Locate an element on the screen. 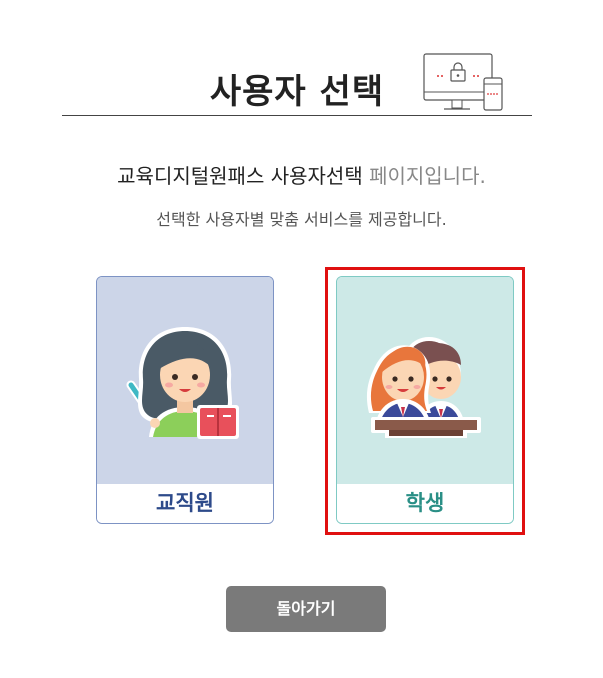 This screenshot has height=678, width=603. page-header: 사용자 선택 is located at coordinates (297, 82).